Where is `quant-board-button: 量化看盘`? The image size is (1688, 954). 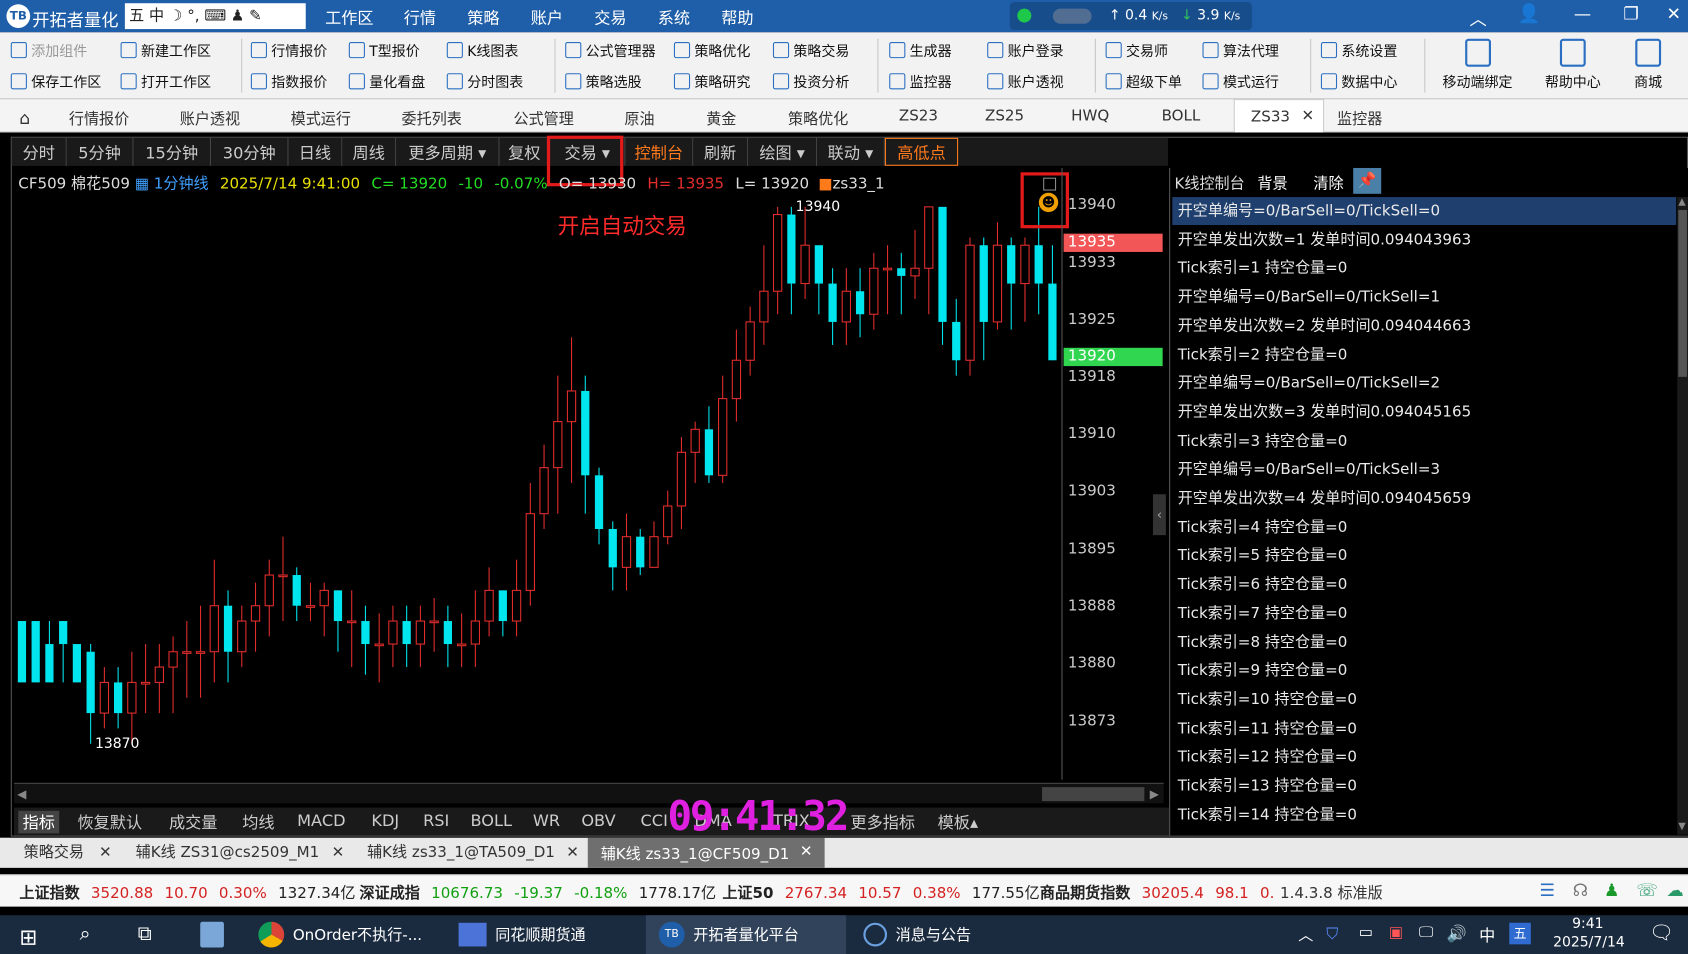 quant-board-button: 量化看盘 is located at coordinates (386, 81).